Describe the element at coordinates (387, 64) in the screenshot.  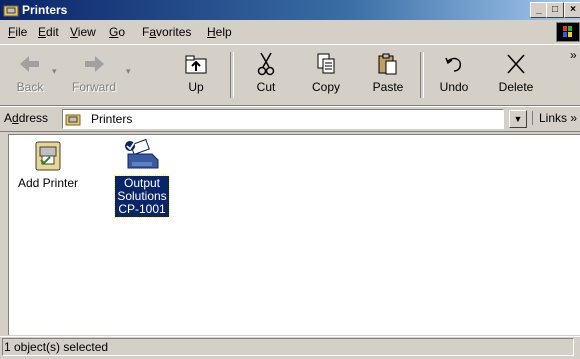
I see `clipboard-icon` at that location.